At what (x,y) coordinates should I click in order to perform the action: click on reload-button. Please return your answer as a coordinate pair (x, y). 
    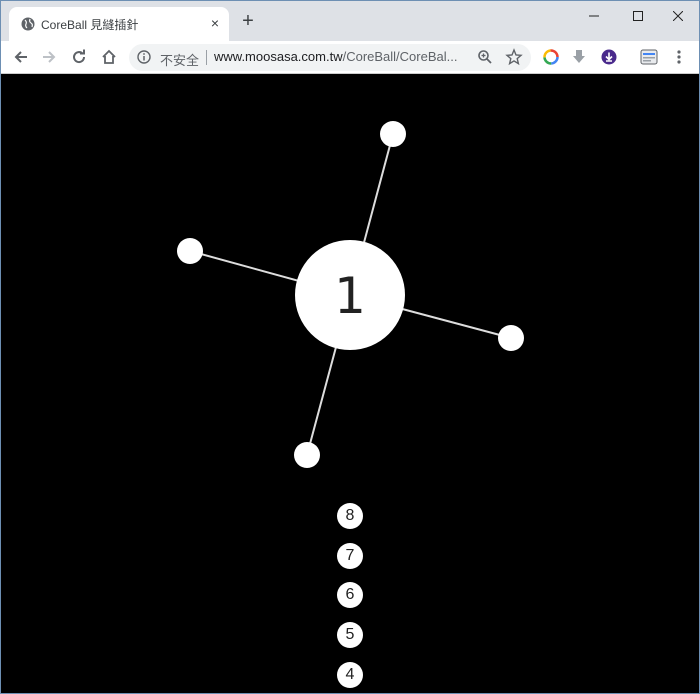
    Looking at the image, I should click on (79, 57).